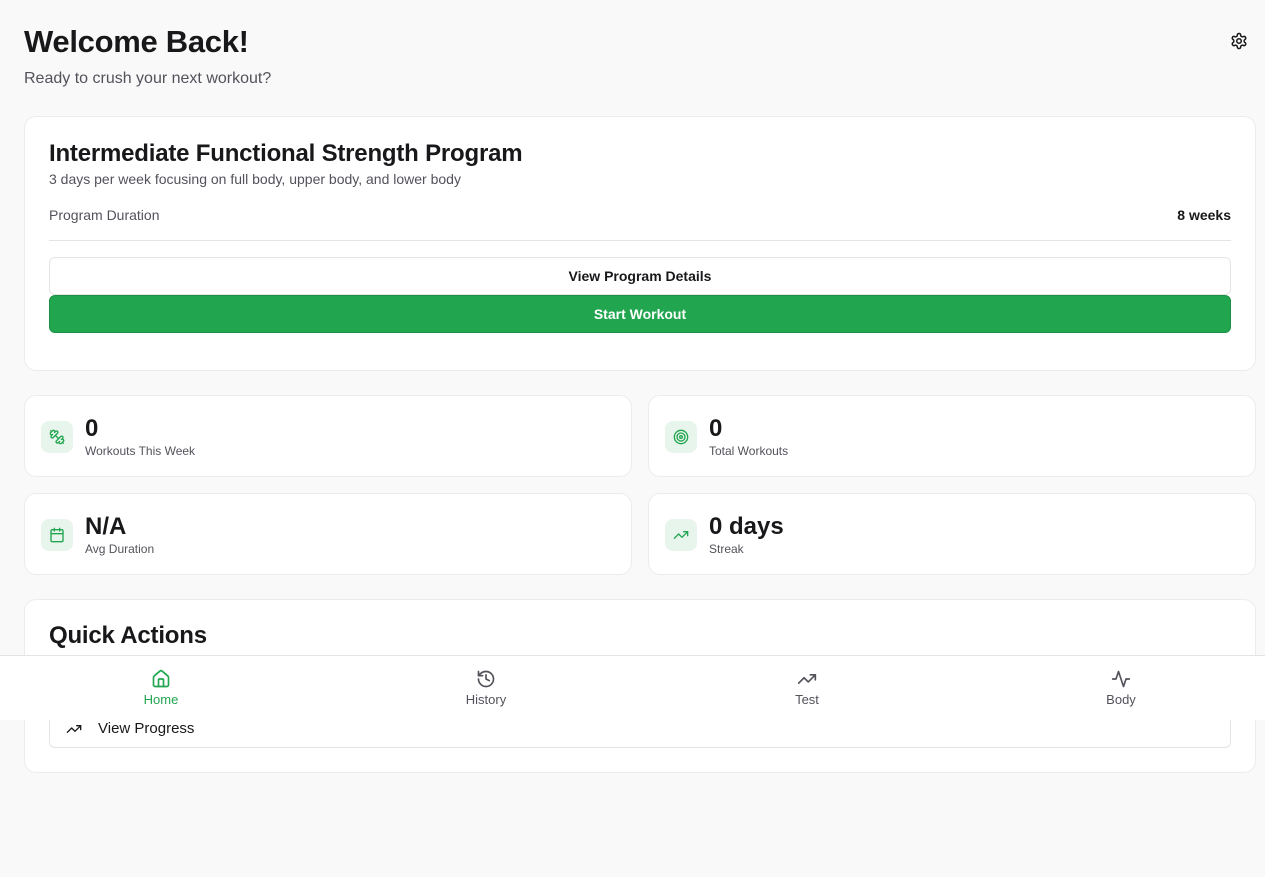  What do you see at coordinates (128, 635) in the screenshot?
I see `quick-actions-title: Quick Actions` at bounding box center [128, 635].